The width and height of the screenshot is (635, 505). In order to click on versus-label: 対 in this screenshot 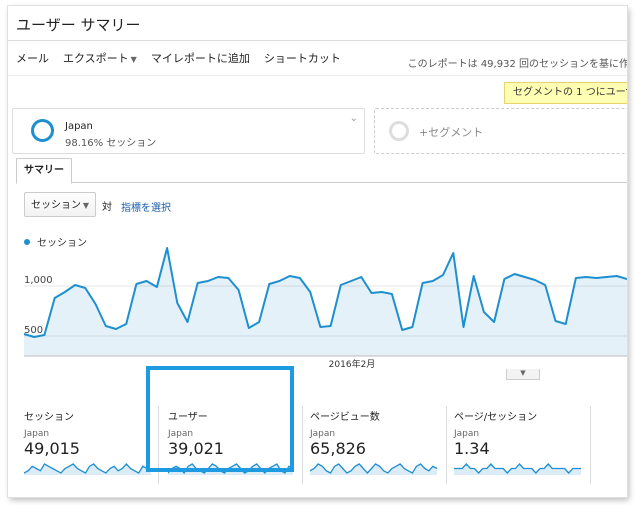, I will do `click(107, 207)`.